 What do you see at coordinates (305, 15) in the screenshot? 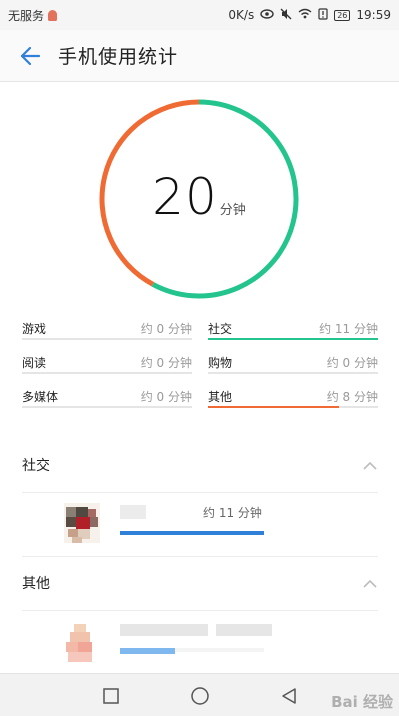
I see `wifi-icon` at bounding box center [305, 15].